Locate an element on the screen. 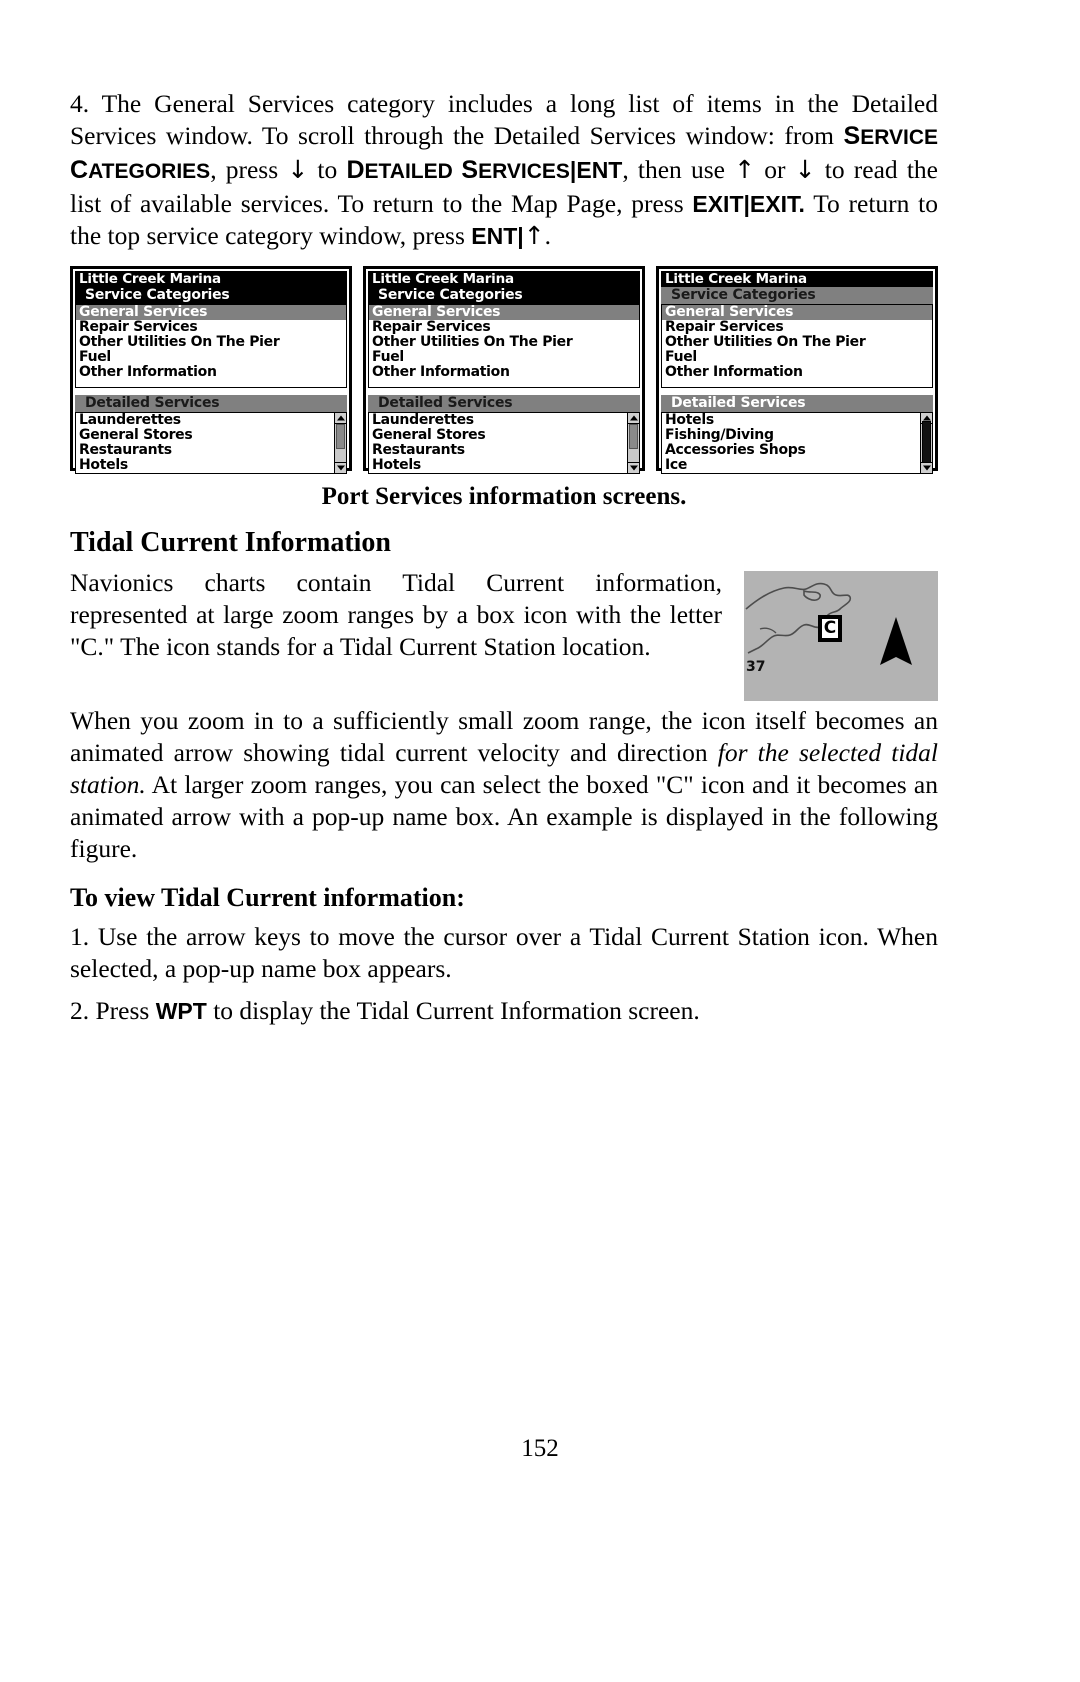  tidal-step2-text-a: 2. Press is located at coordinates (113, 1010).